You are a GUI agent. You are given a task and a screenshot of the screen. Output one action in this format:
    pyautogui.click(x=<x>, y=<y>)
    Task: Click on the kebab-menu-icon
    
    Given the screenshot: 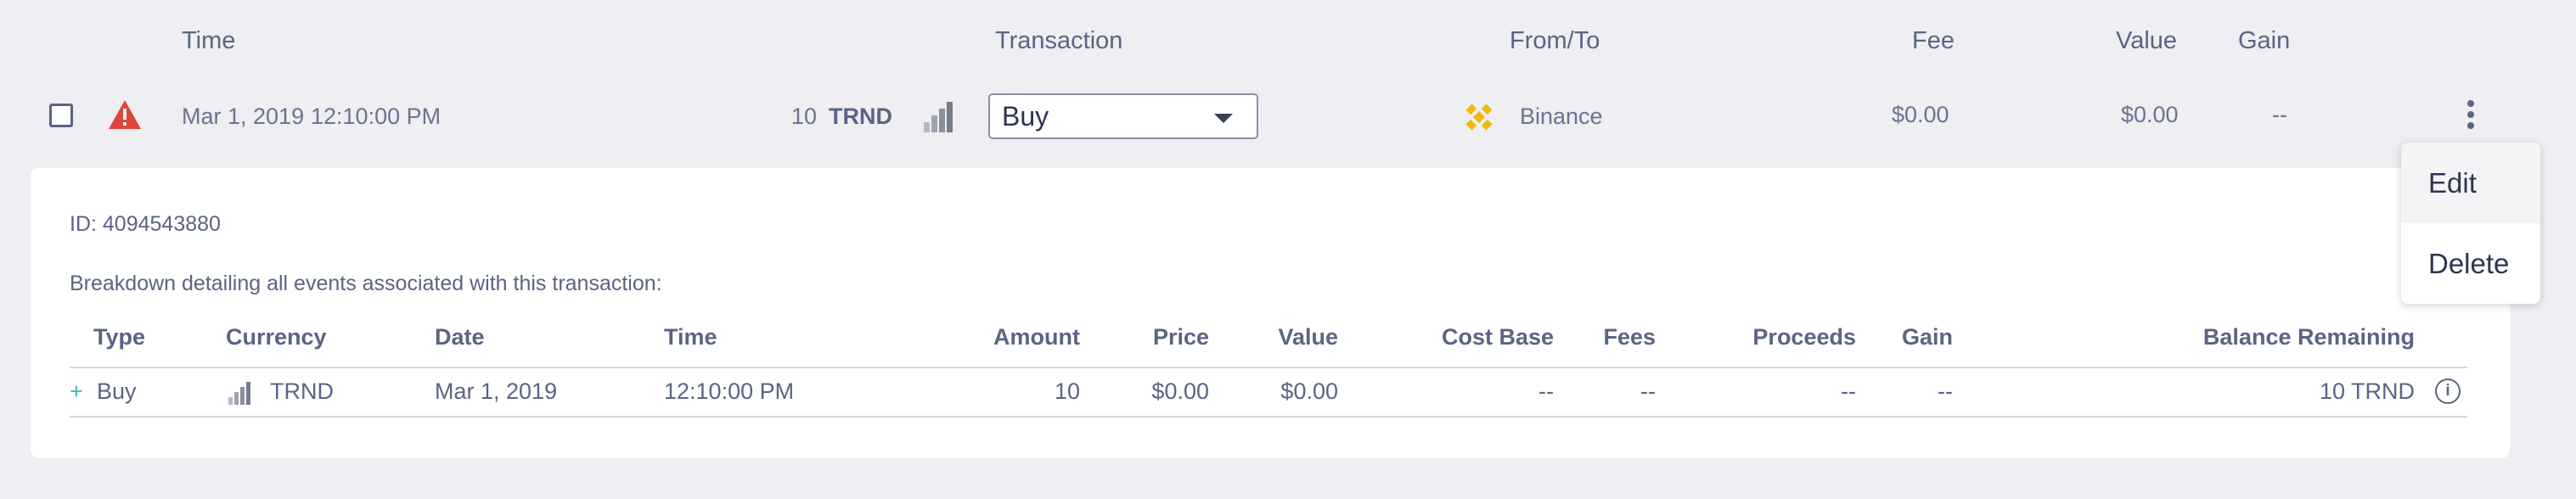 What is the action you would take?
    pyautogui.click(x=2471, y=117)
    